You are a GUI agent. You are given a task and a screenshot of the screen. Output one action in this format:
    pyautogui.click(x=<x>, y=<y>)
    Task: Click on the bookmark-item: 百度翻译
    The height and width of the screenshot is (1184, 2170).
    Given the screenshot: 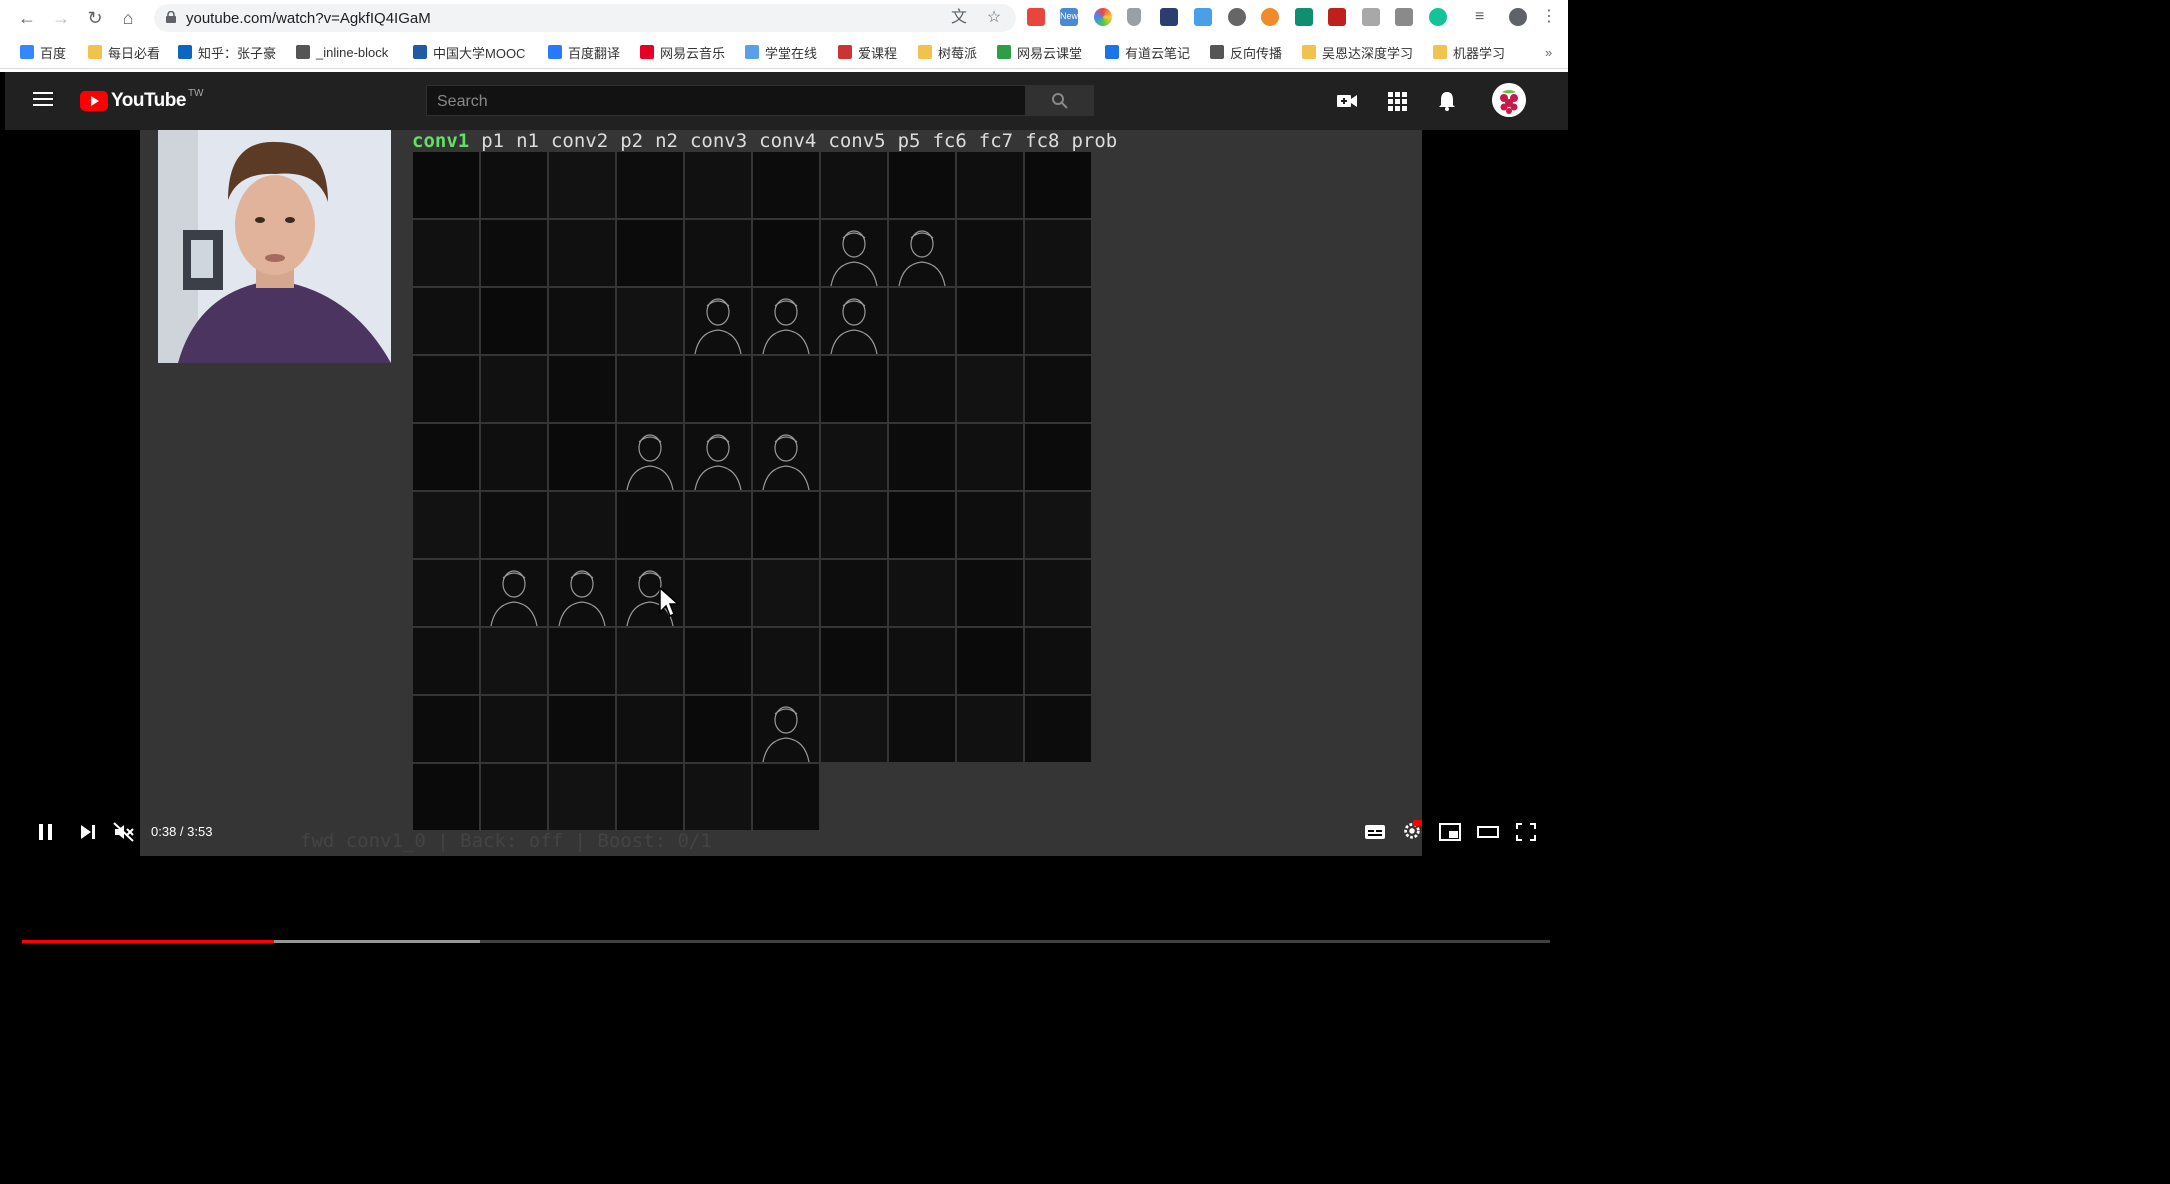 What is the action you would take?
    pyautogui.click(x=584, y=52)
    